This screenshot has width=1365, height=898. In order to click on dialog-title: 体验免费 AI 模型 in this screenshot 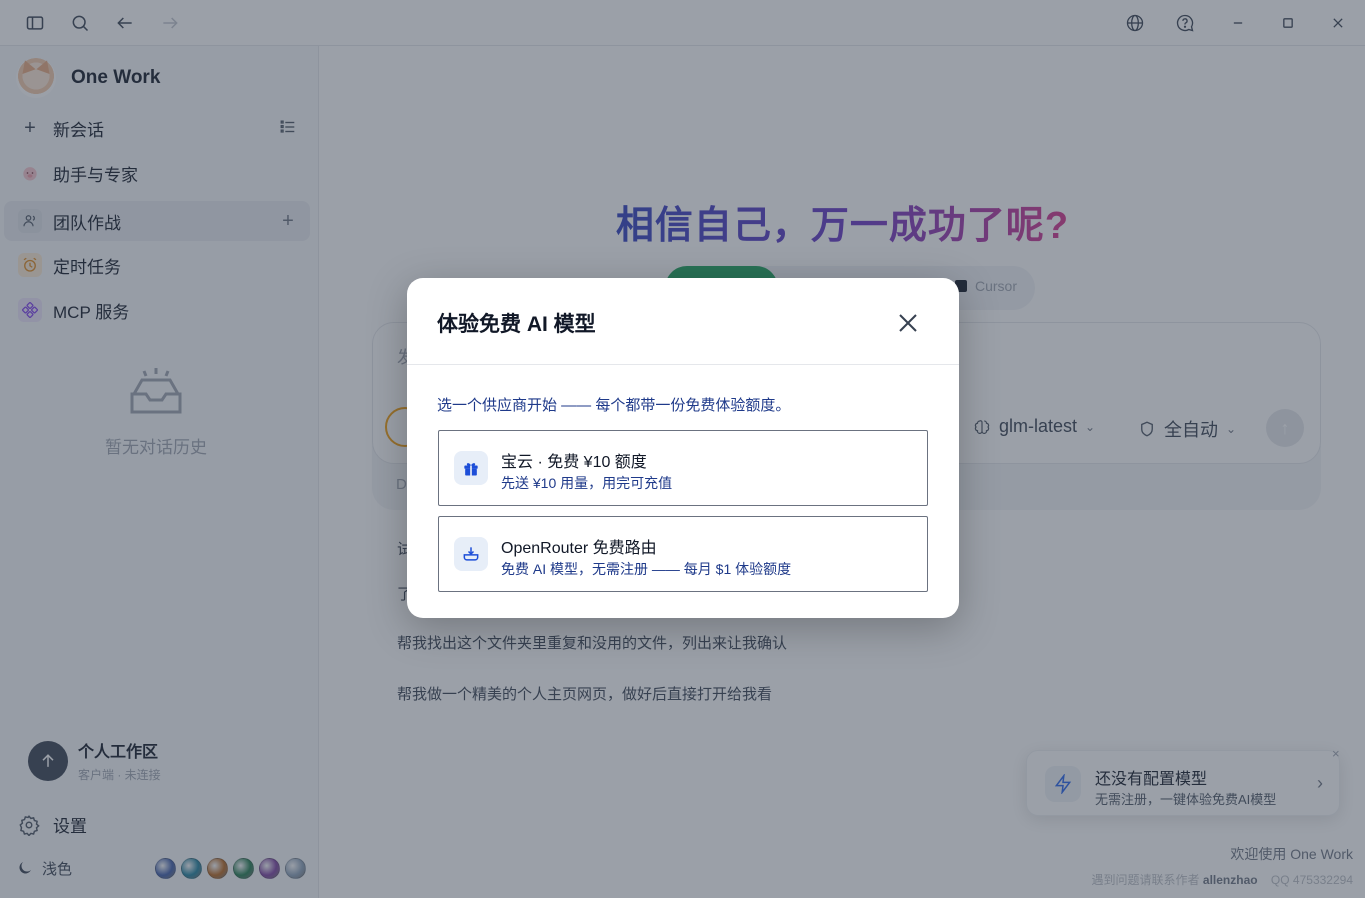, I will do `click(516, 324)`.